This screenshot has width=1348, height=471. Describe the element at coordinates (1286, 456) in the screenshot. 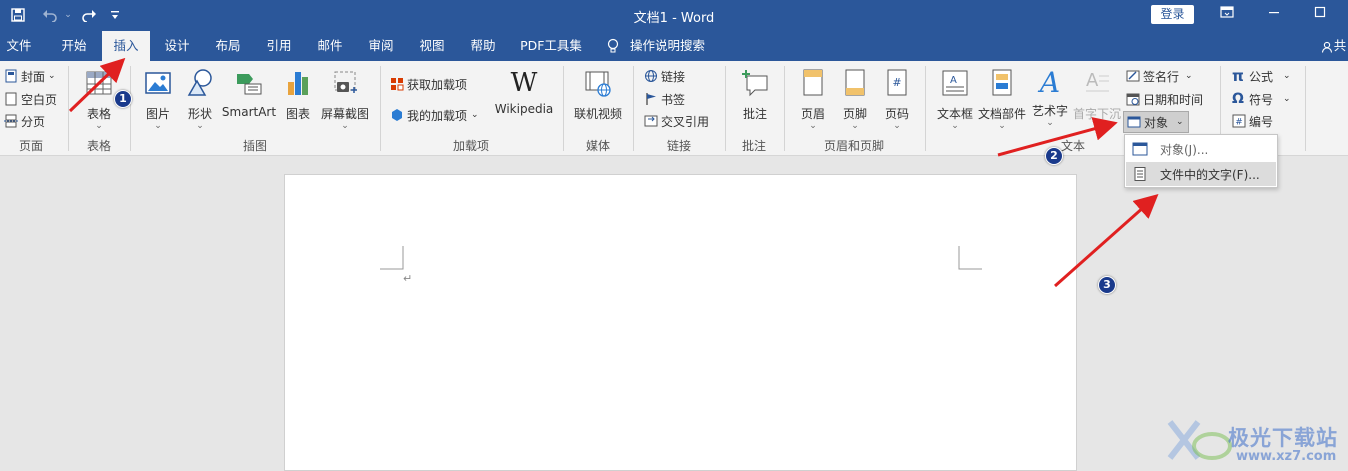

I see `watermark-url: www.xz7.com` at that location.